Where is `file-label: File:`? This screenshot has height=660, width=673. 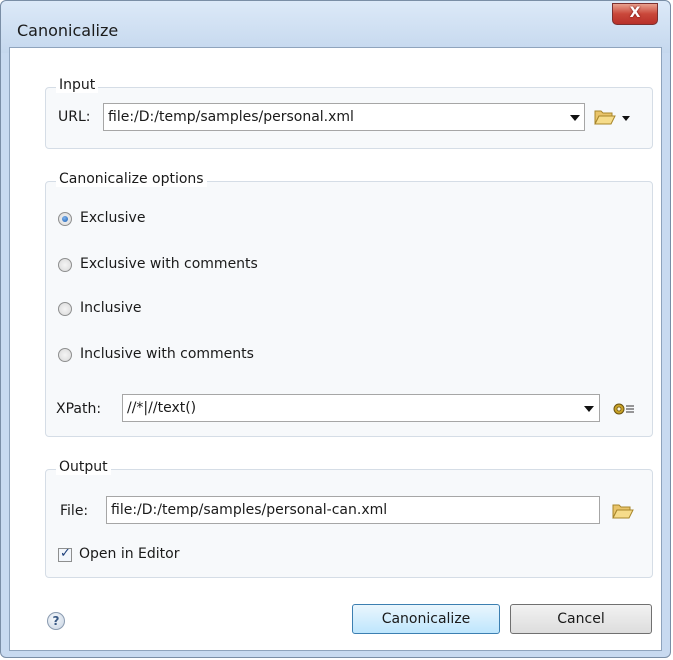 file-label: File: is located at coordinates (74, 511).